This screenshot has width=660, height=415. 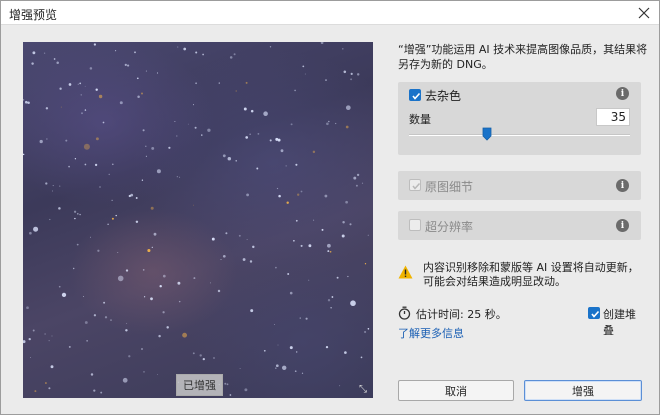 I want to click on amount-input: 35, so click(x=613, y=117).